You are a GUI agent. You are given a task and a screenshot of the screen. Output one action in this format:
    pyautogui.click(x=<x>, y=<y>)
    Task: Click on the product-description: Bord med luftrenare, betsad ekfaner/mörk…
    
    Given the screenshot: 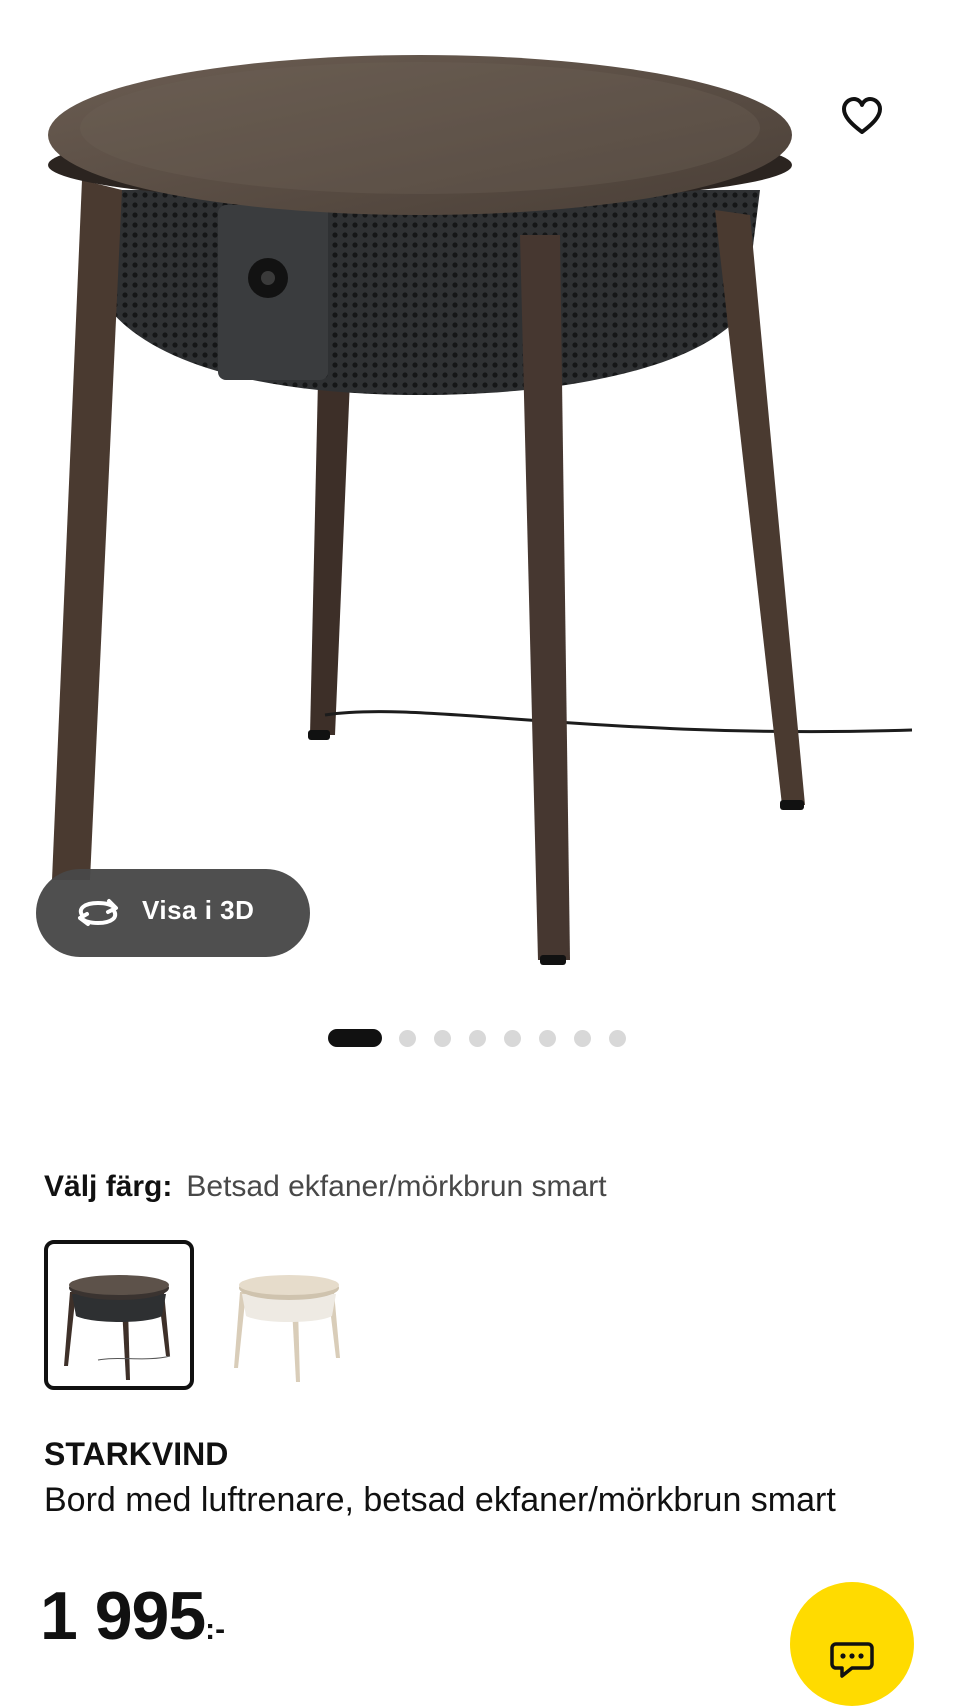 What is the action you would take?
    pyautogui.click(x=440, y=1500)
    